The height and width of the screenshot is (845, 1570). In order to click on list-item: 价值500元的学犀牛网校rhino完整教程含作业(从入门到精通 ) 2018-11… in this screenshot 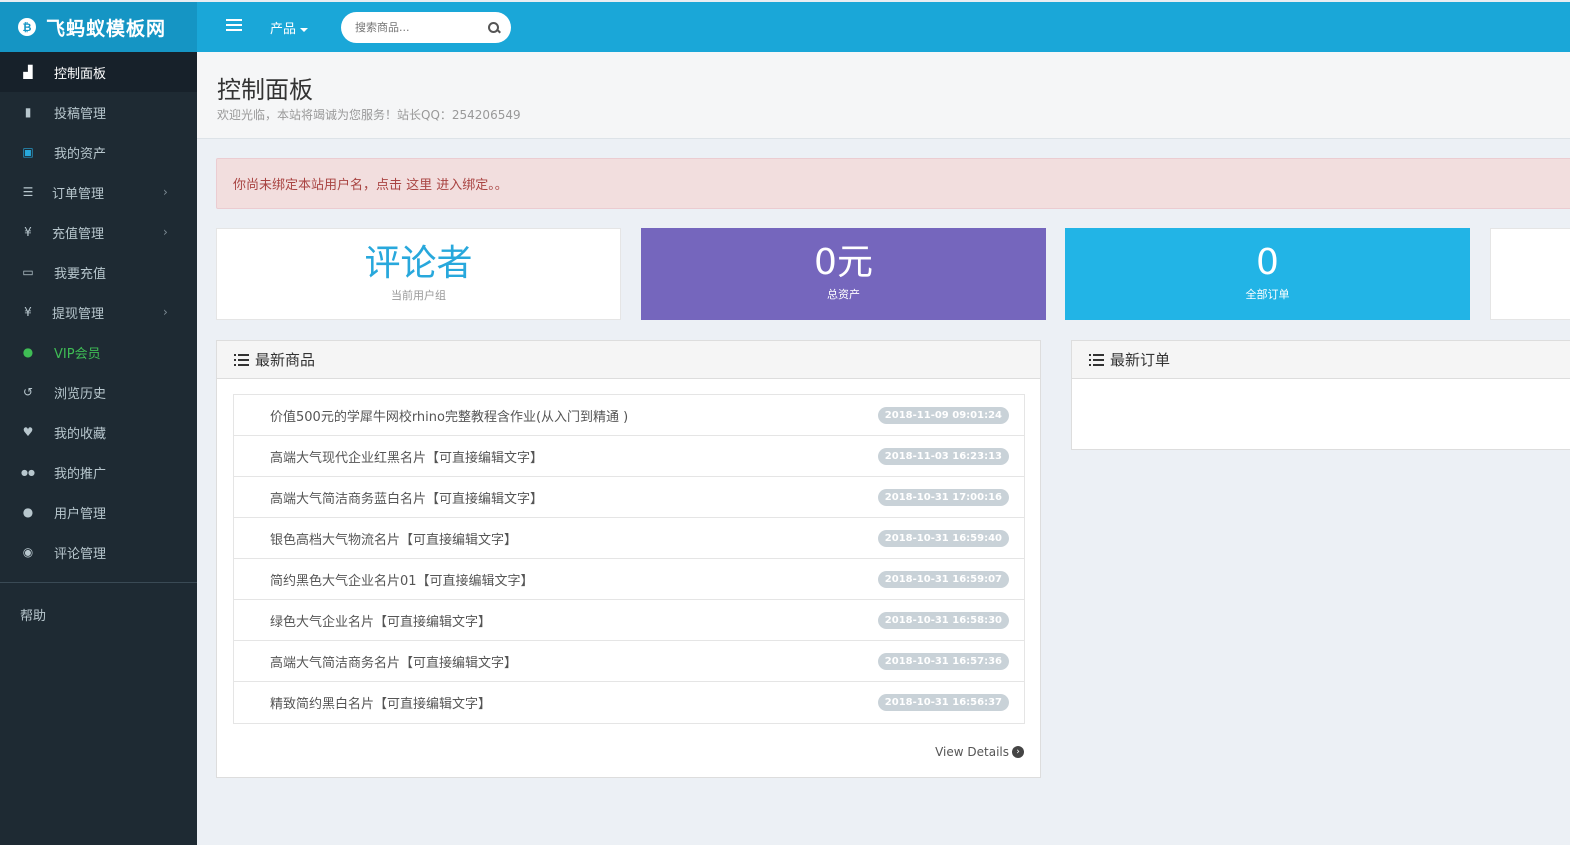, I will do `click(629, 415)`.